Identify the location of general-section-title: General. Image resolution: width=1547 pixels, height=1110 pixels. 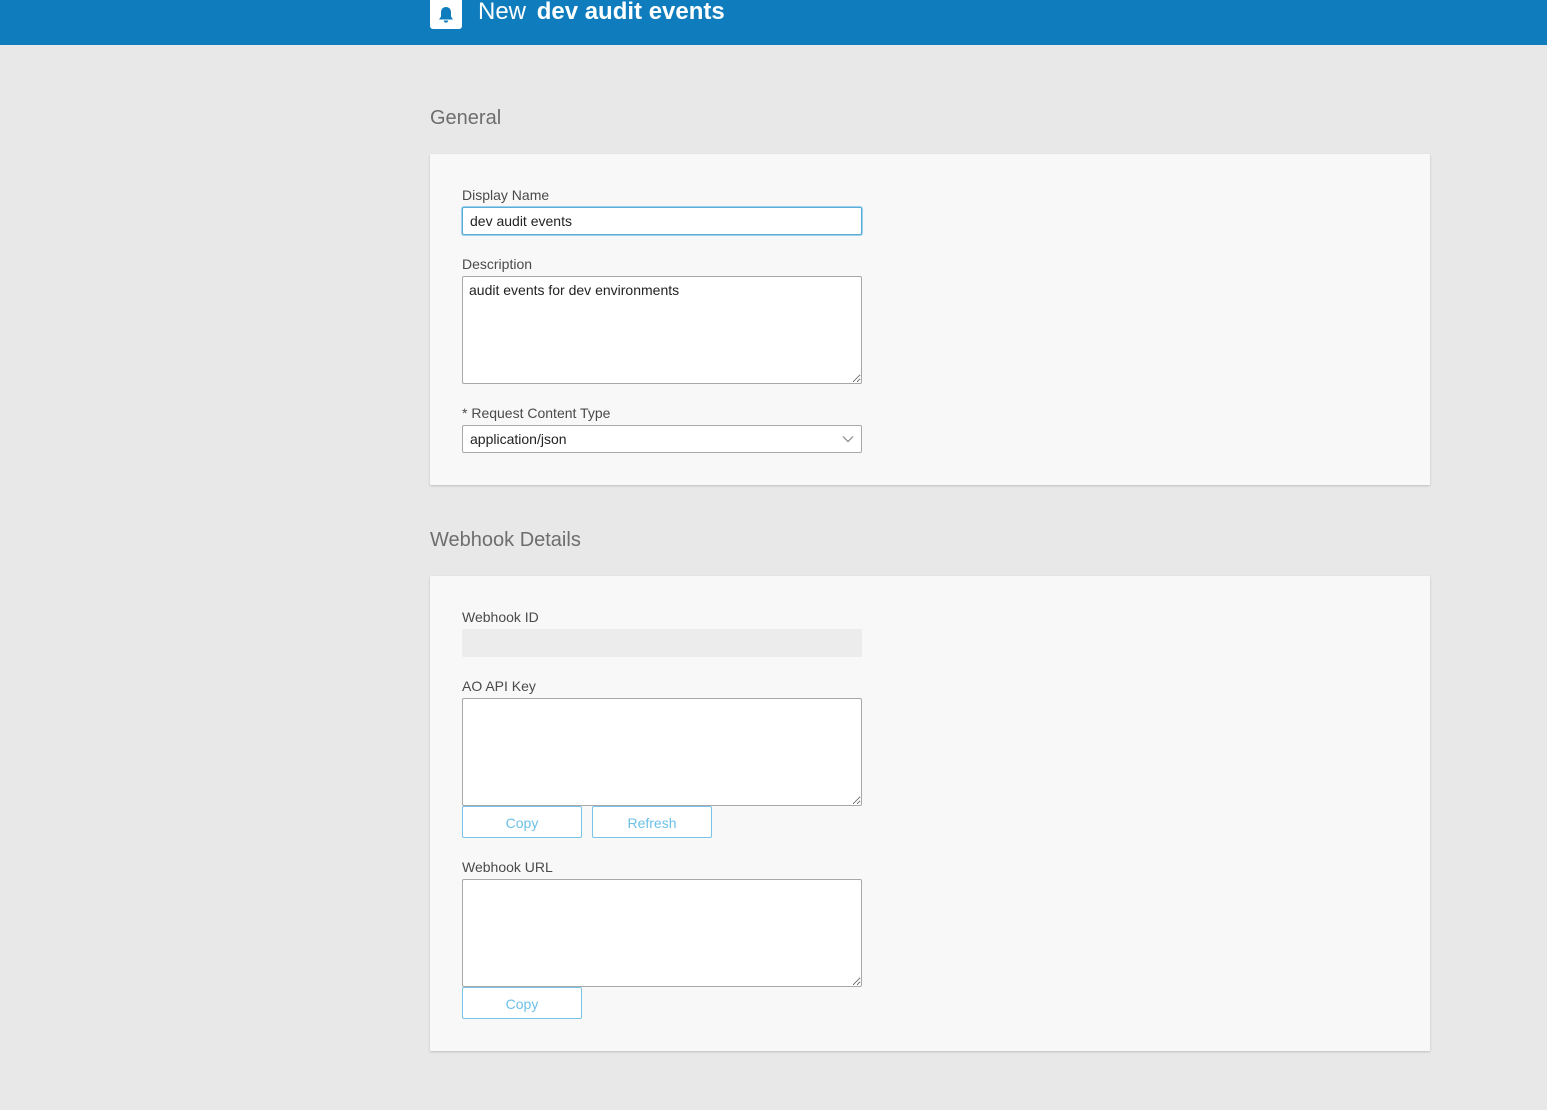
(466, 118).